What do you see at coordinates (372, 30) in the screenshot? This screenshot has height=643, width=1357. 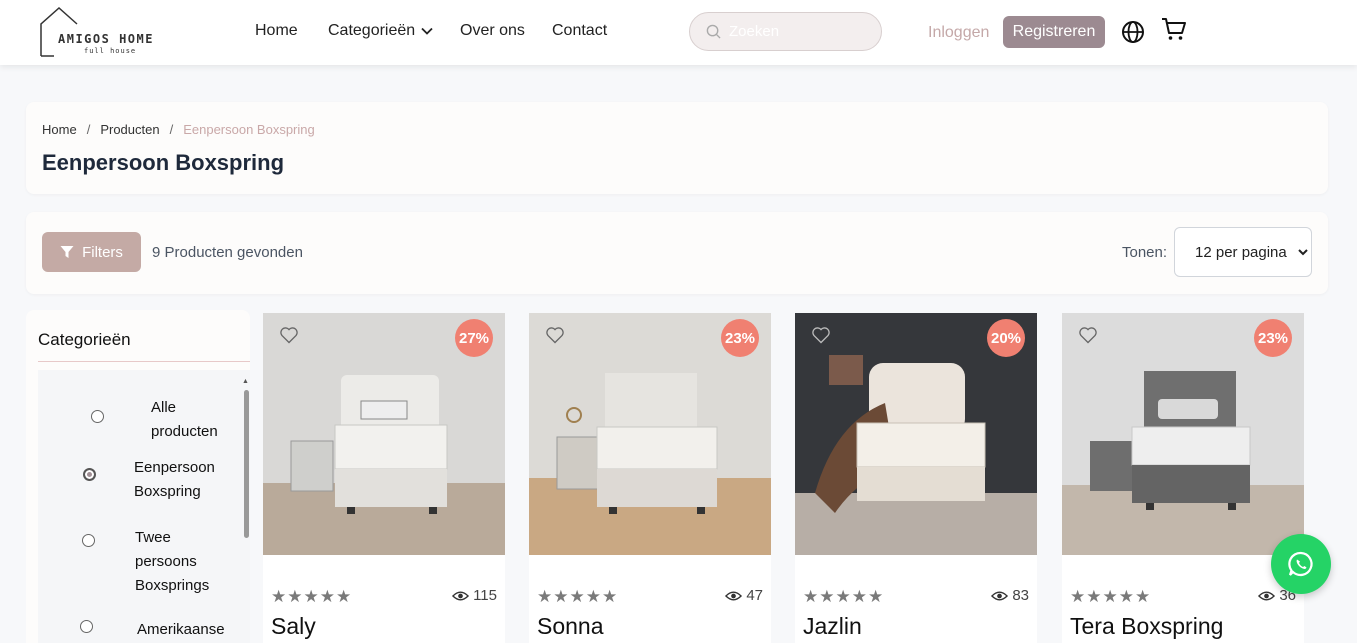 I see `nav-categories-label: Categorieën` at bounding box center [372, 30].